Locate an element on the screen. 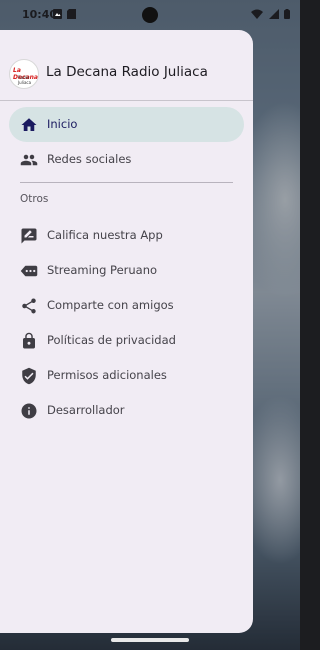 The image size is (320, 650). rate-review-icon is located at coordinates (29, 236).